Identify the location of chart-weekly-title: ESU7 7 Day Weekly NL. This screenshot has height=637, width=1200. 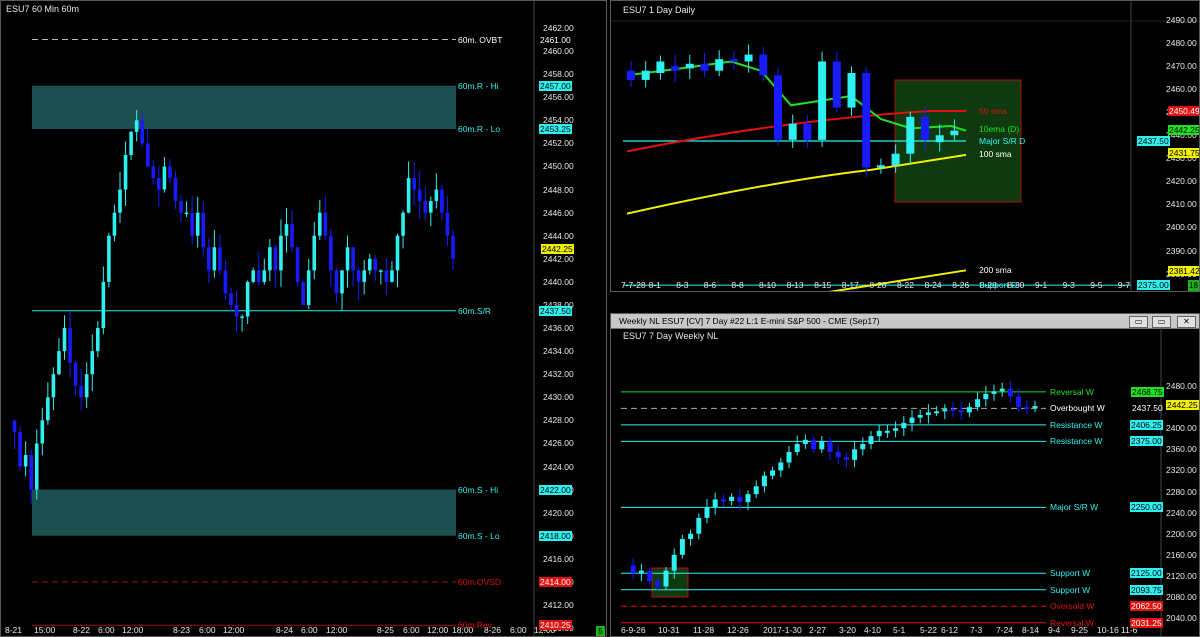
(671, 336).